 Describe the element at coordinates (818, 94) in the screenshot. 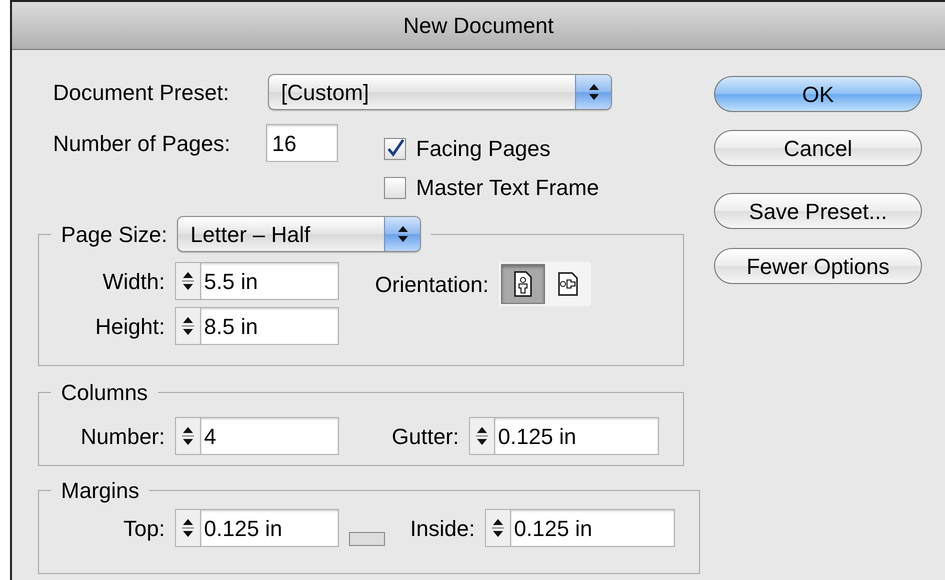

I see `dialog-button: OK` at that location.